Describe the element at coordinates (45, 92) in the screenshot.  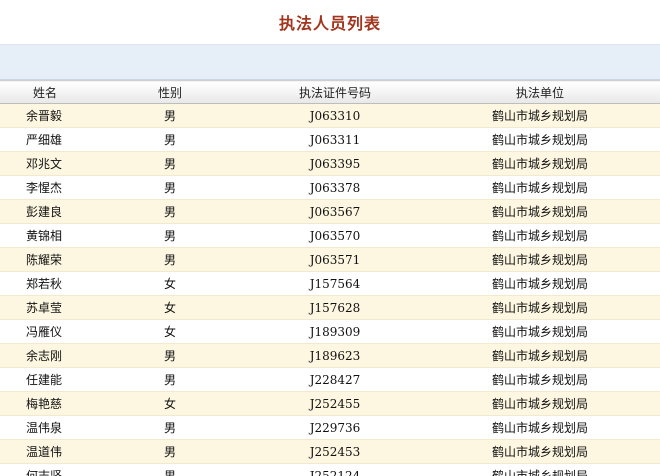
I see `column-header-name: 姓名` at that location.